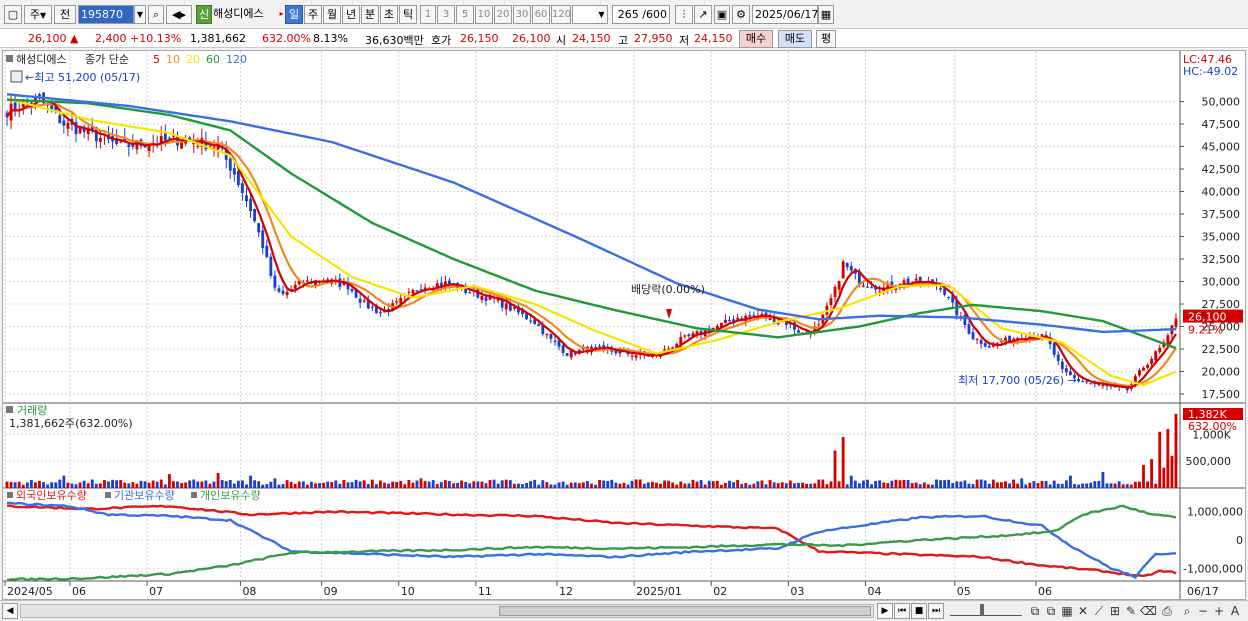 The image size is (1248, 621). What do you see at coordinates (986, 610) in the screenshot?
I see `zoom-slider` at bounding box center [986, 610].